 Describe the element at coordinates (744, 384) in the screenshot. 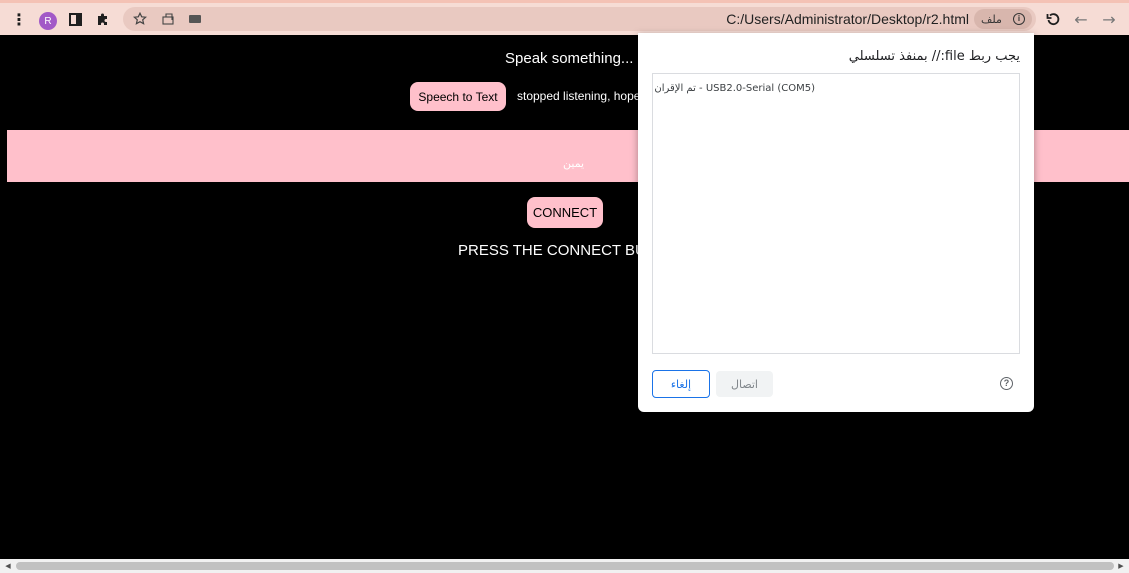

I see `dialog-connect-button: اتصال` at that location.